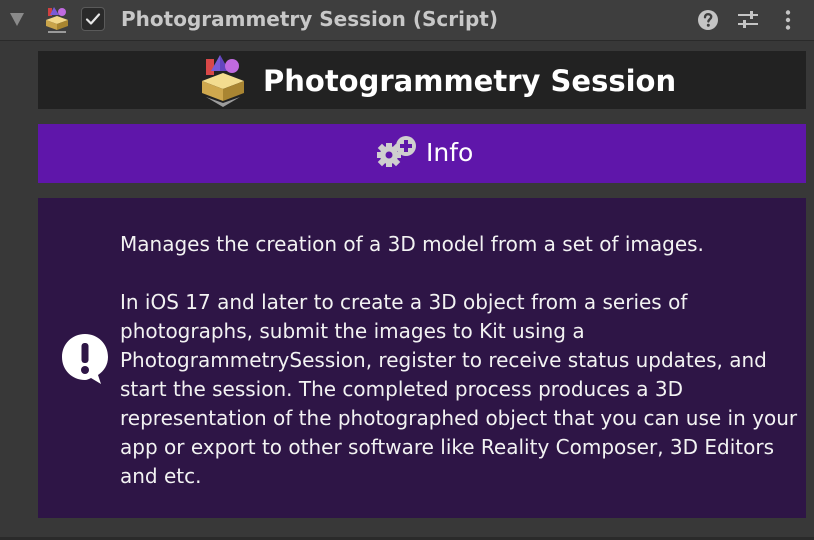  What do you see at coordinates (470, 81) in the screenshot?
I see `banner-title: Photogrammetry Session` at bounding box center [470, 81].